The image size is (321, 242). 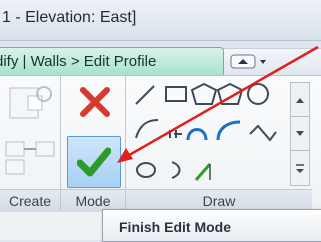 I want to click on copy-element-icon, so click(x=30, y=156).